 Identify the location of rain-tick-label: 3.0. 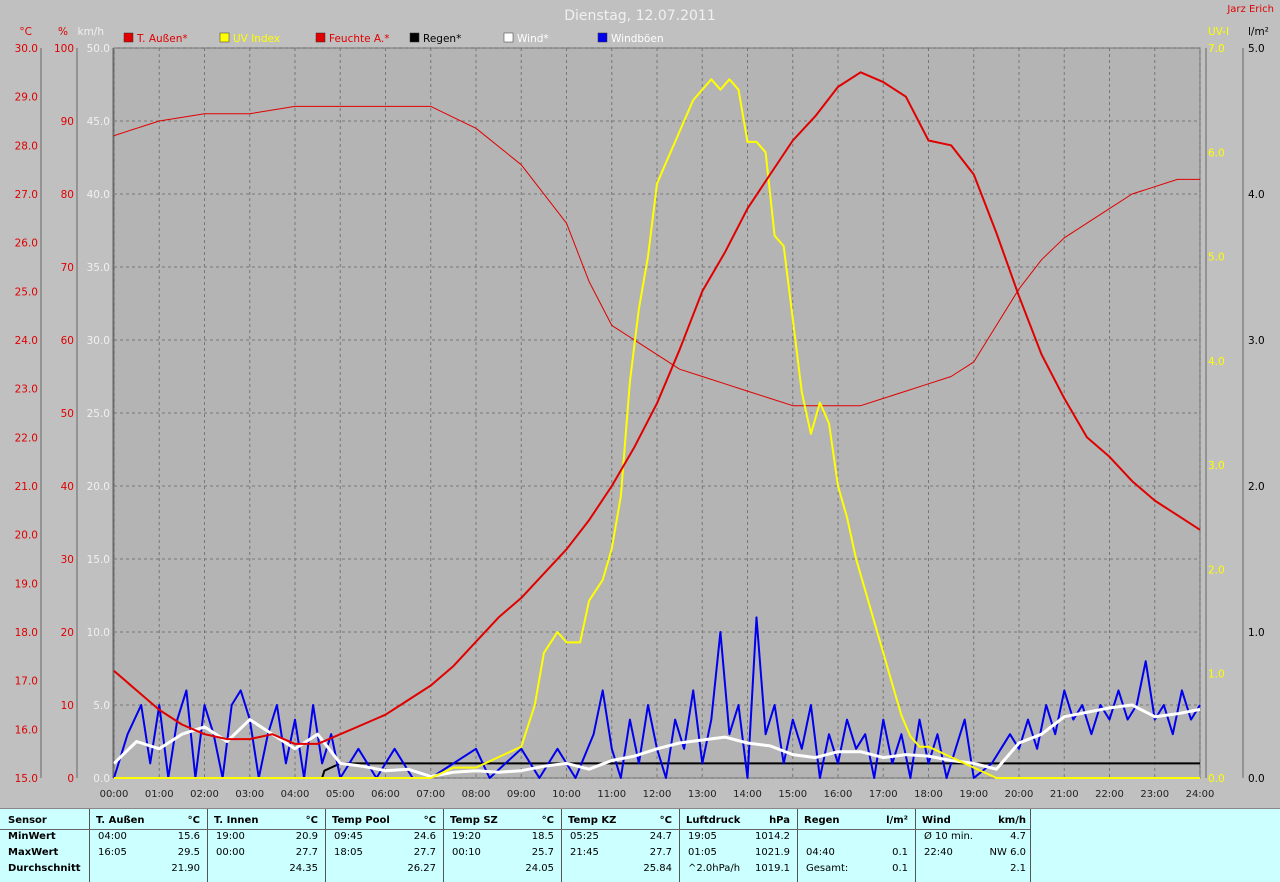
(1256, 341).